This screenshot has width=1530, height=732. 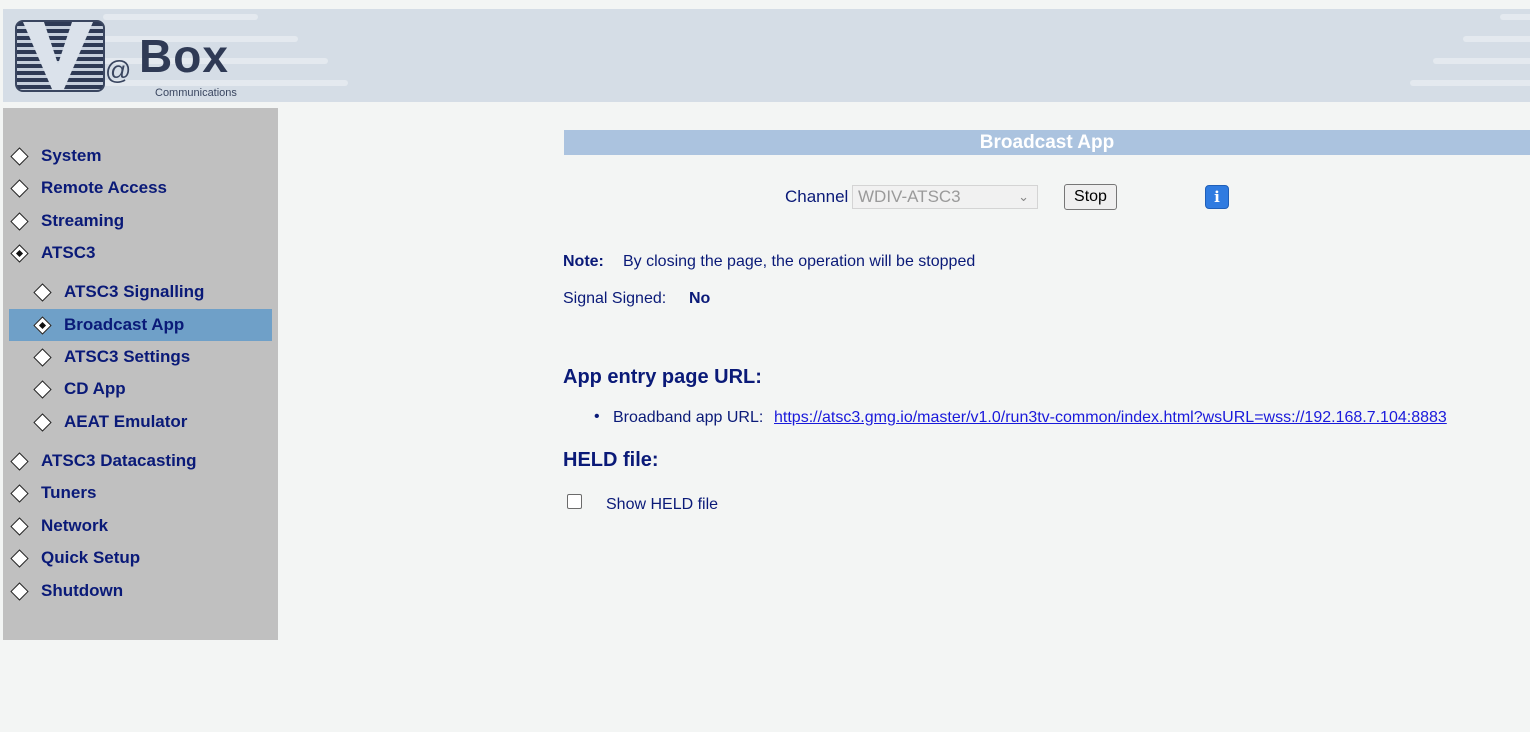 I want to click on sidebar-item-label: ATSC3, so click(x=68, y=252).